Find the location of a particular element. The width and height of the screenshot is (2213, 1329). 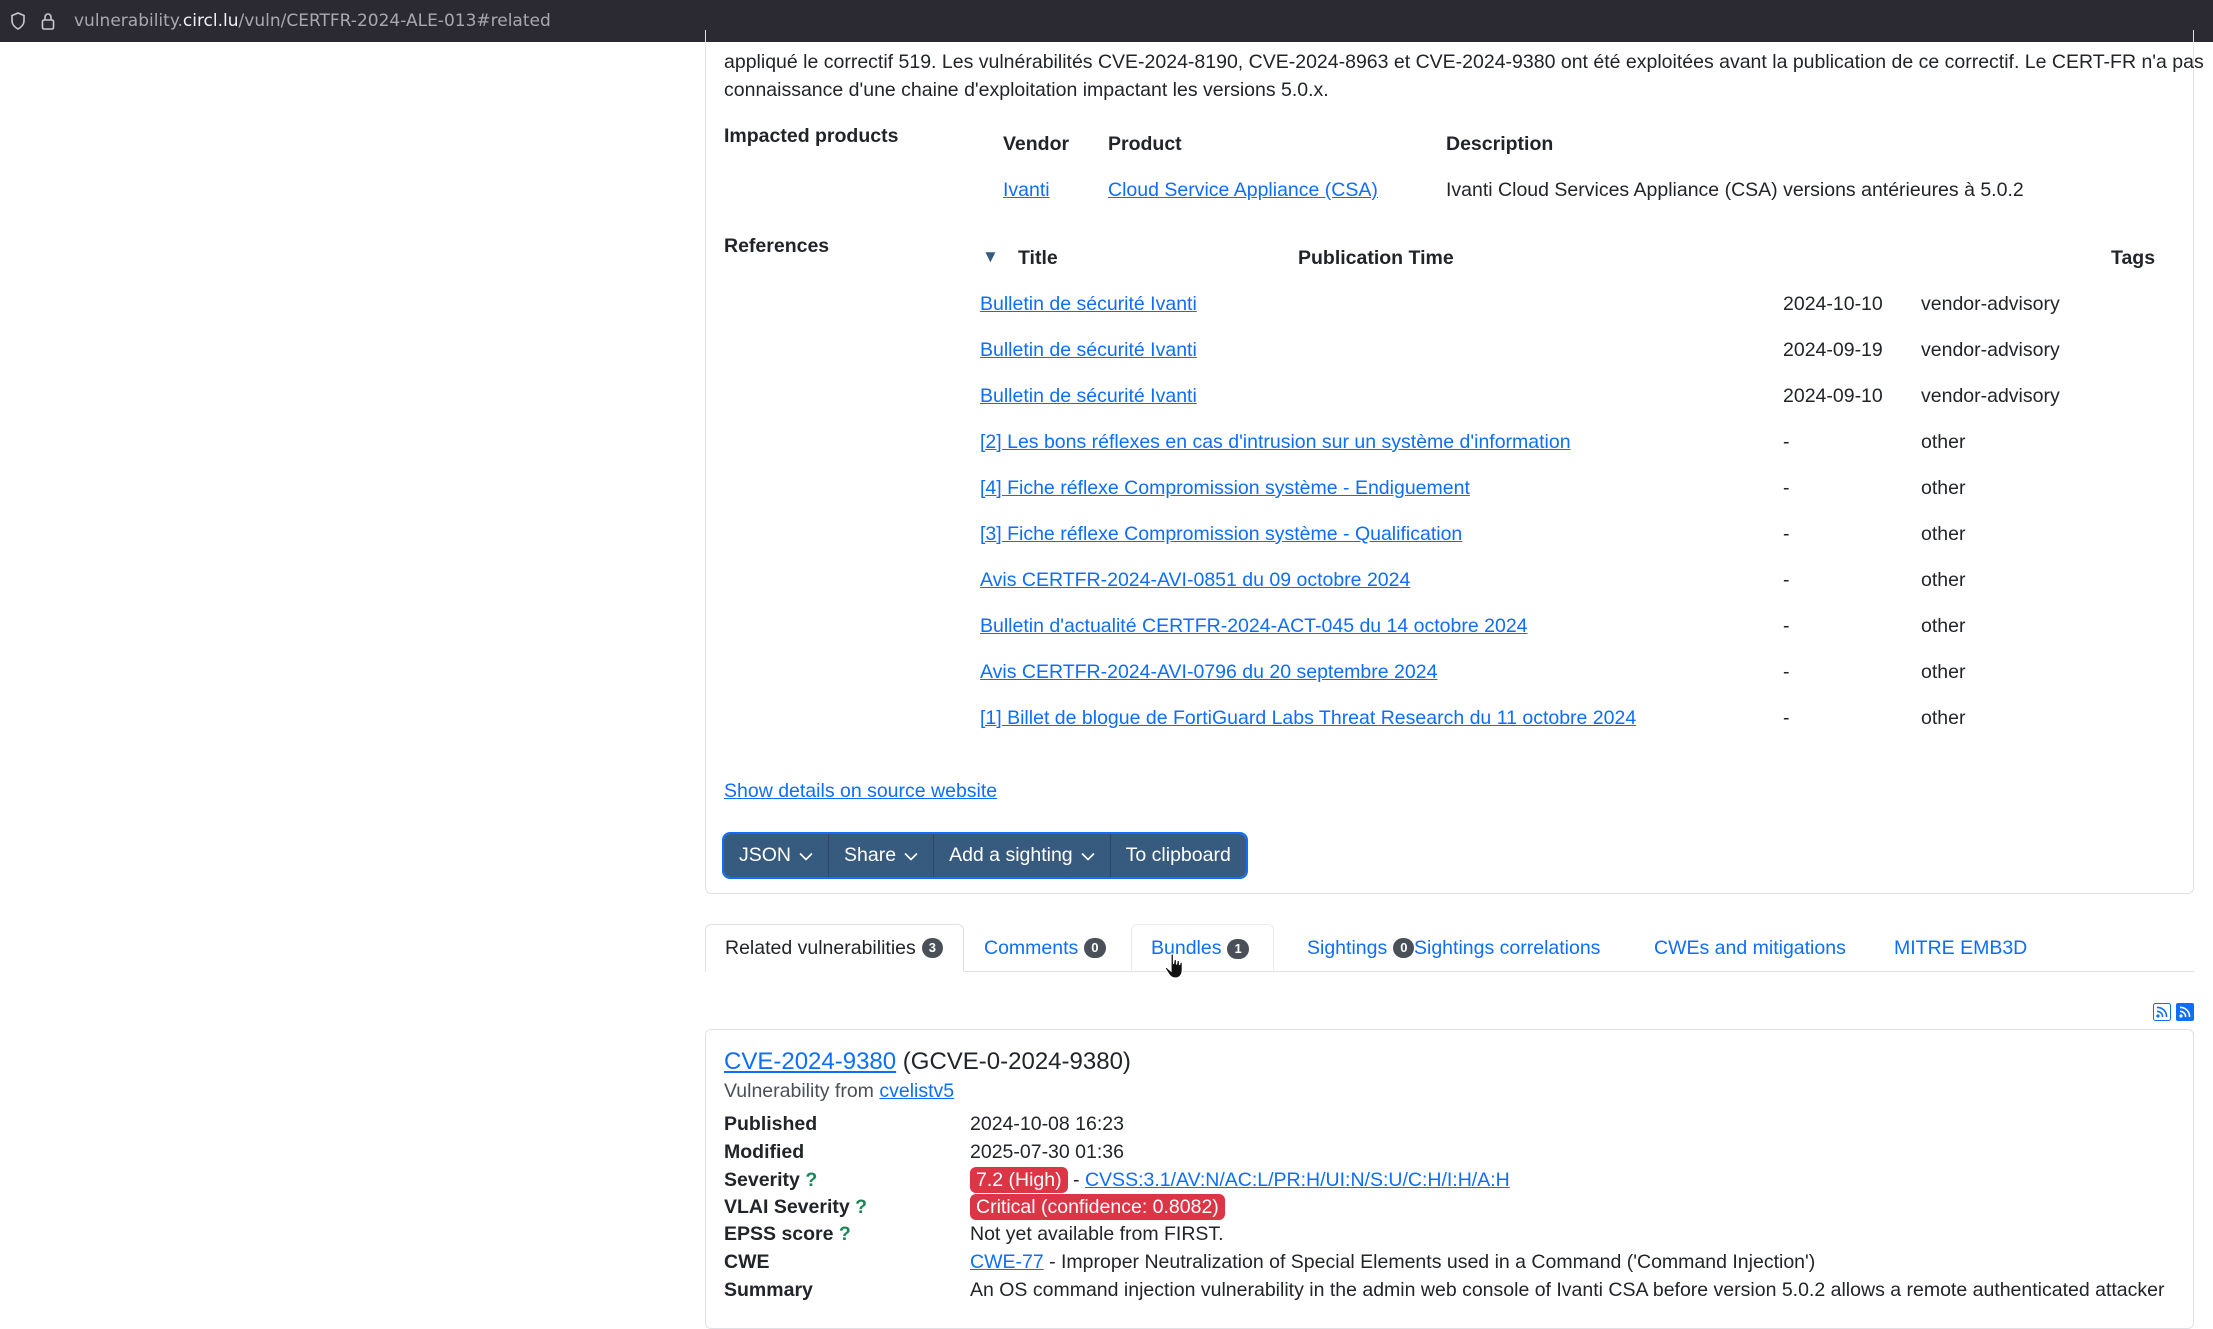

vendor-header: Vendor is located at coordinates (1036, 144).